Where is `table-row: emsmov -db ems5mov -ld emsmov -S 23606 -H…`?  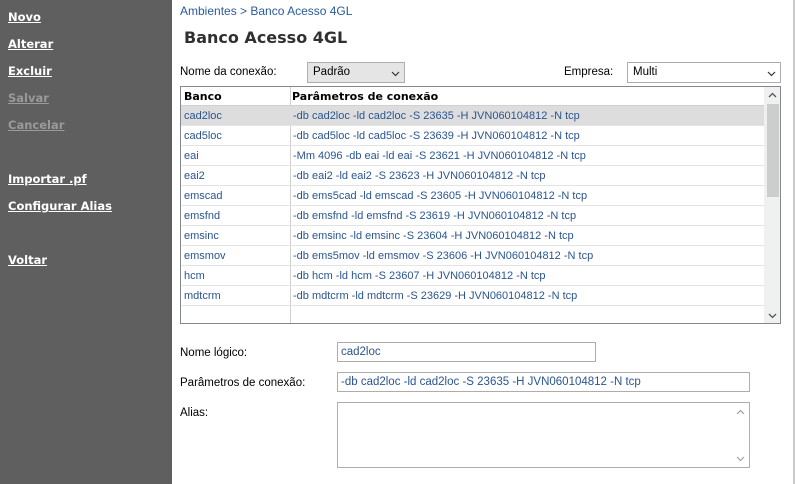
table-row: emsmov -db ems5mov -ld emsmov -S 23606 -H… is located at coordinates (473, 256).